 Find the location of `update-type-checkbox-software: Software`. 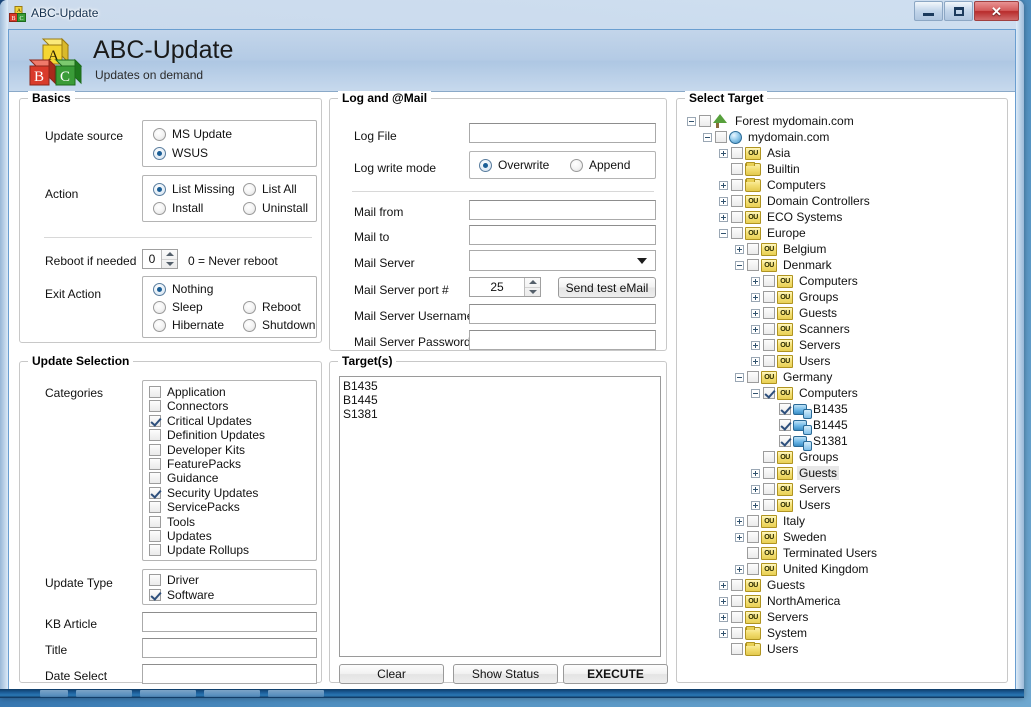

update-type-checkbox-software: Software is located at coordinates (181, 595).